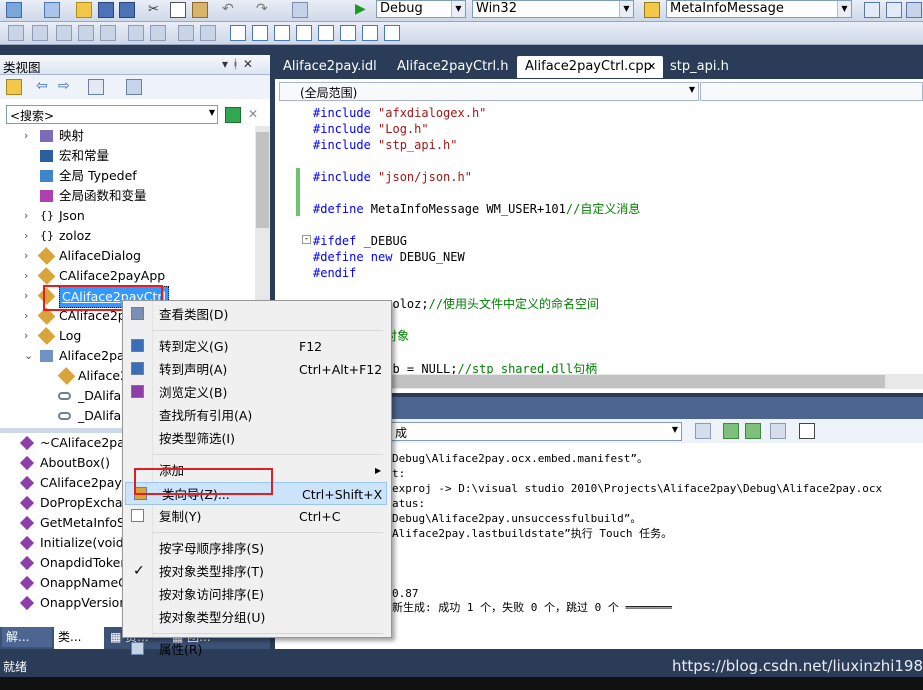 The width and height of the screenshot is (923, 690). Describe the element at coordinates (378, 470) in the screenshot. I see `submenu-arrow-icon: ▶` at that location.